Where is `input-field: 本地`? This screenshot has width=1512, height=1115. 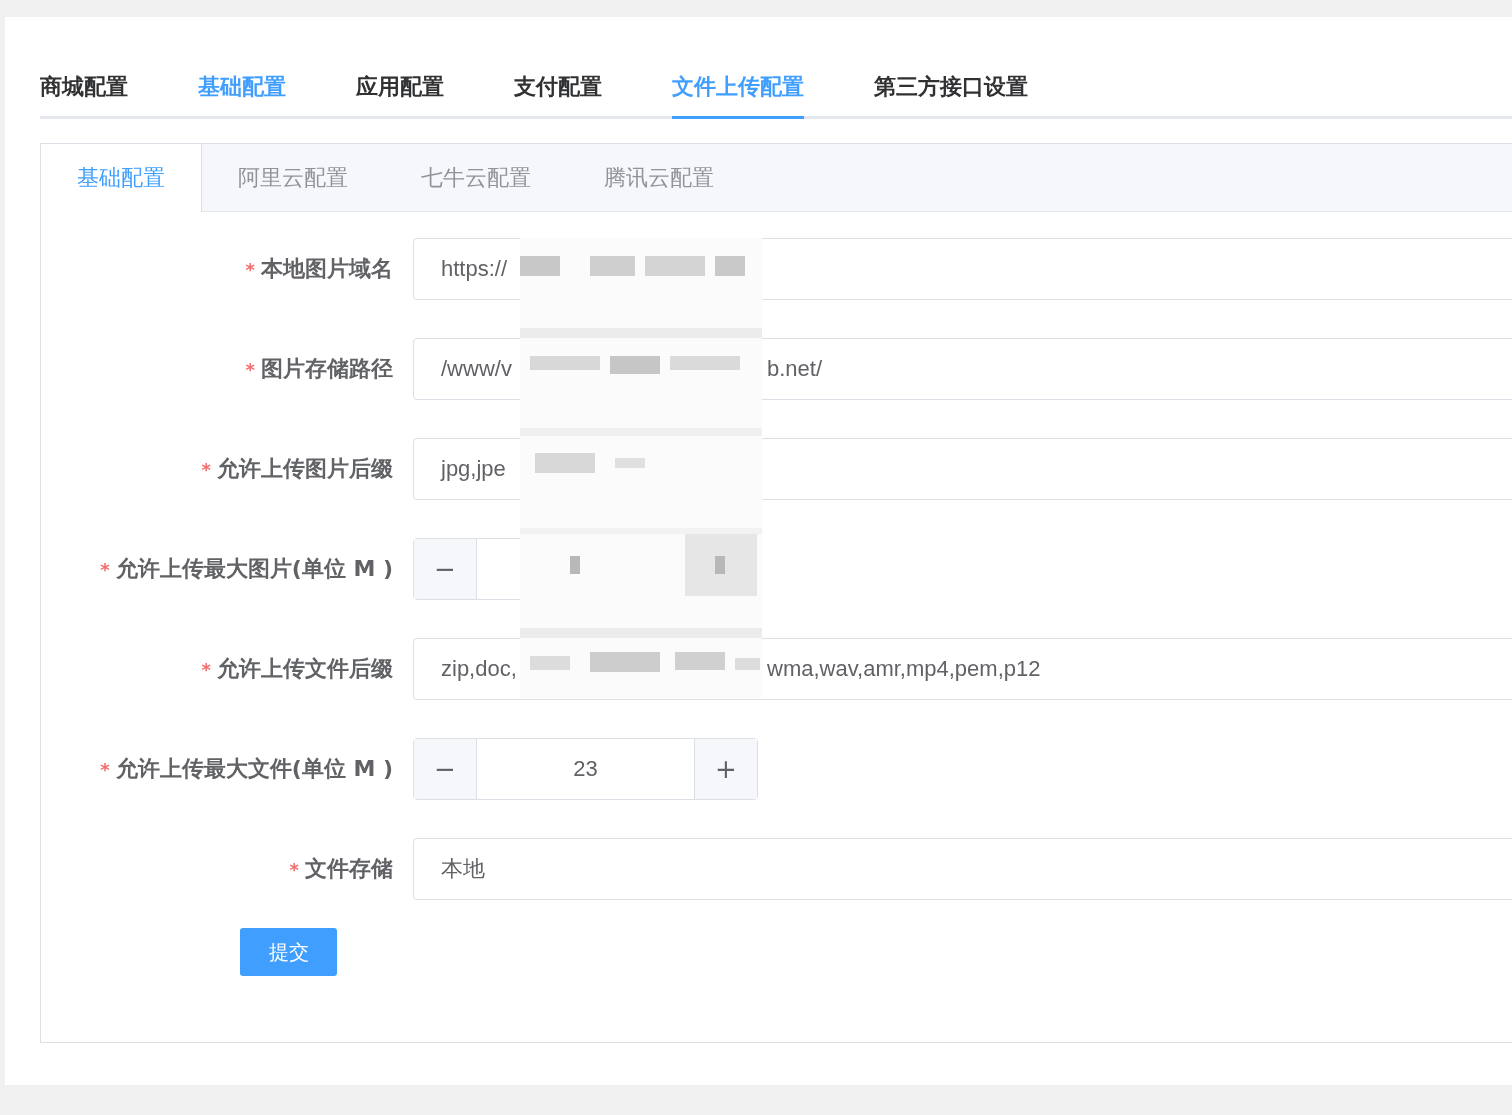 input-field: 本地 is located at coordinates (962, 869).